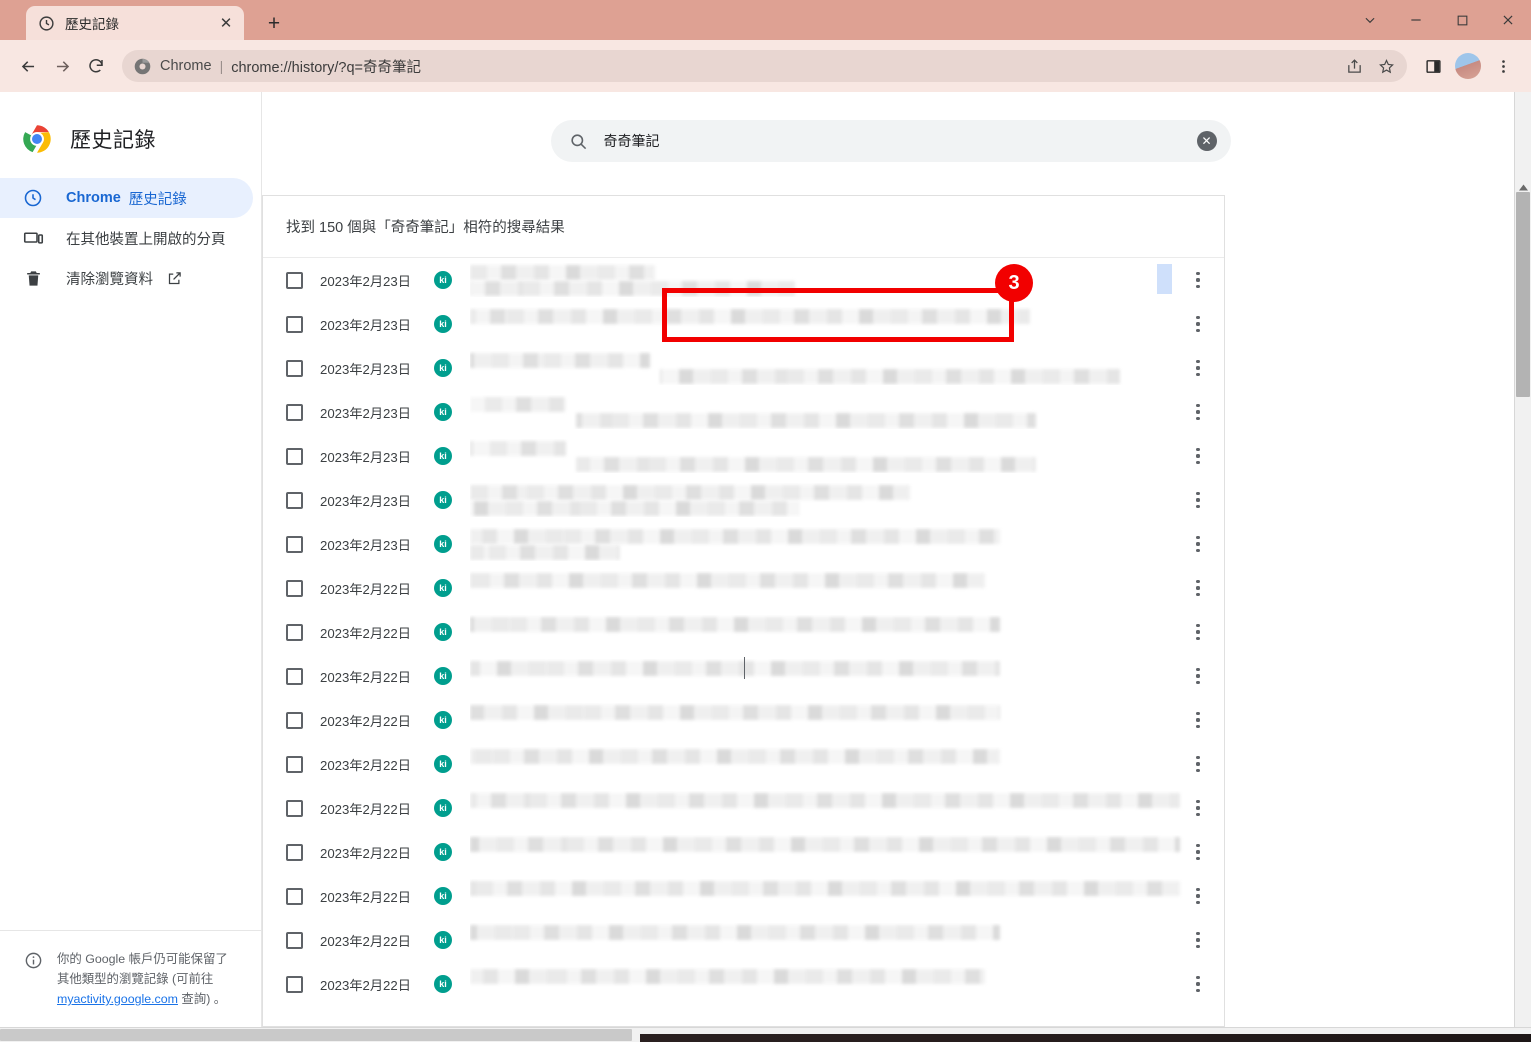  I want to click on close-icon: ✕, so click(226, 23).